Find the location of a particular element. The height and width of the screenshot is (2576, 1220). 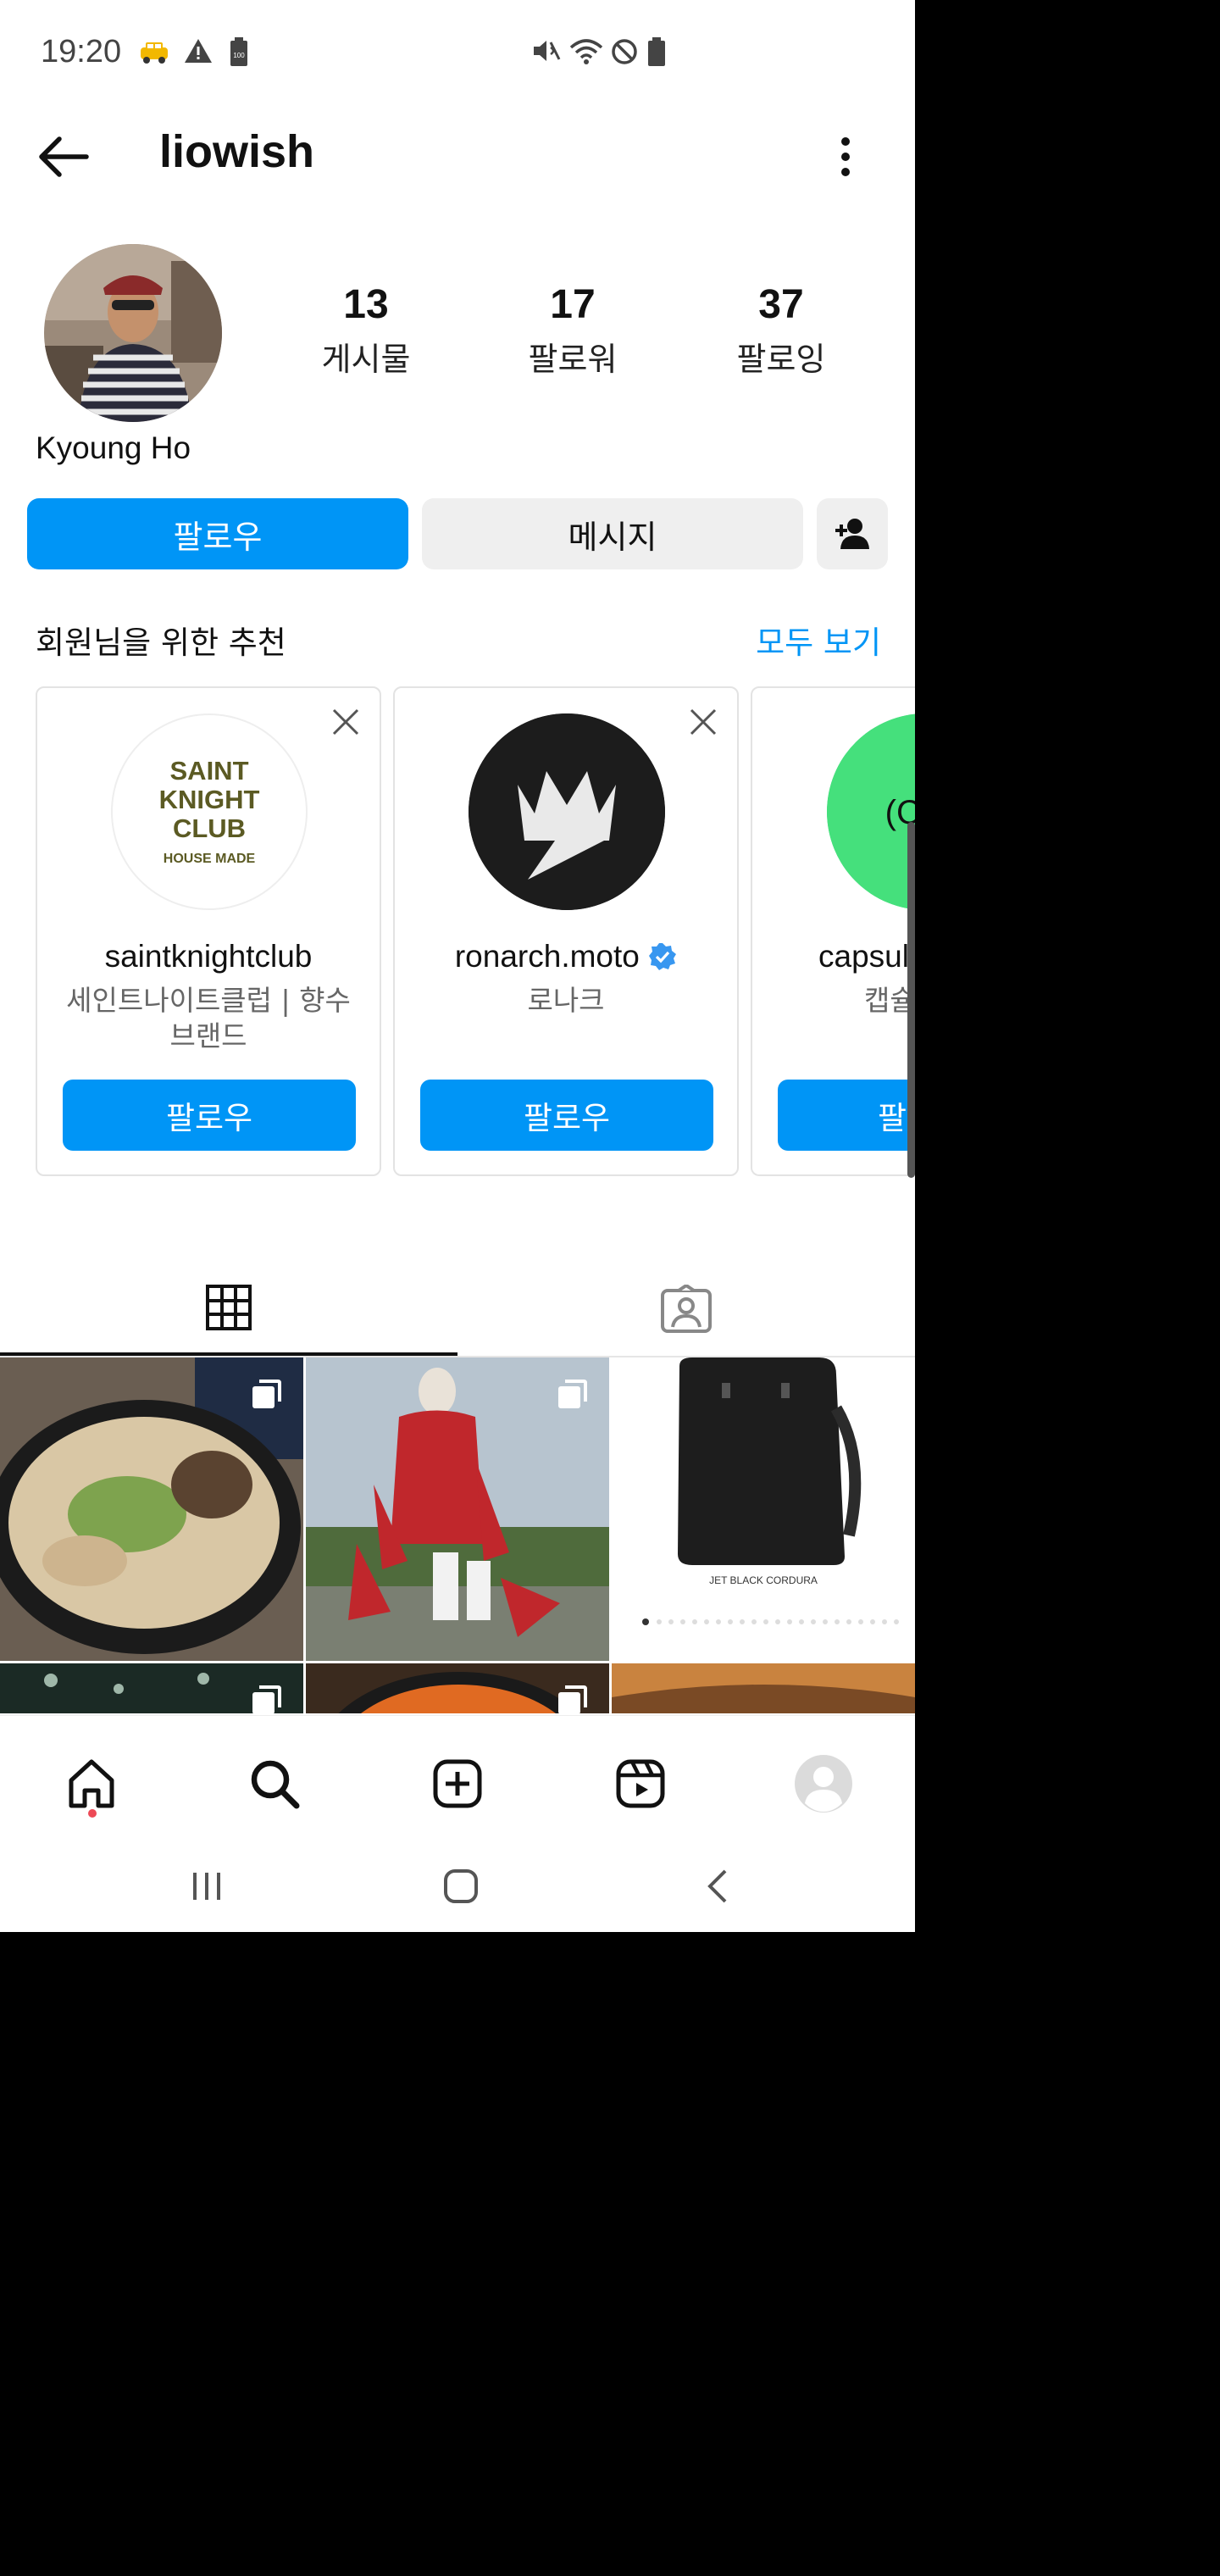

tab-posts-grid is located at coordinates (229, 1309).